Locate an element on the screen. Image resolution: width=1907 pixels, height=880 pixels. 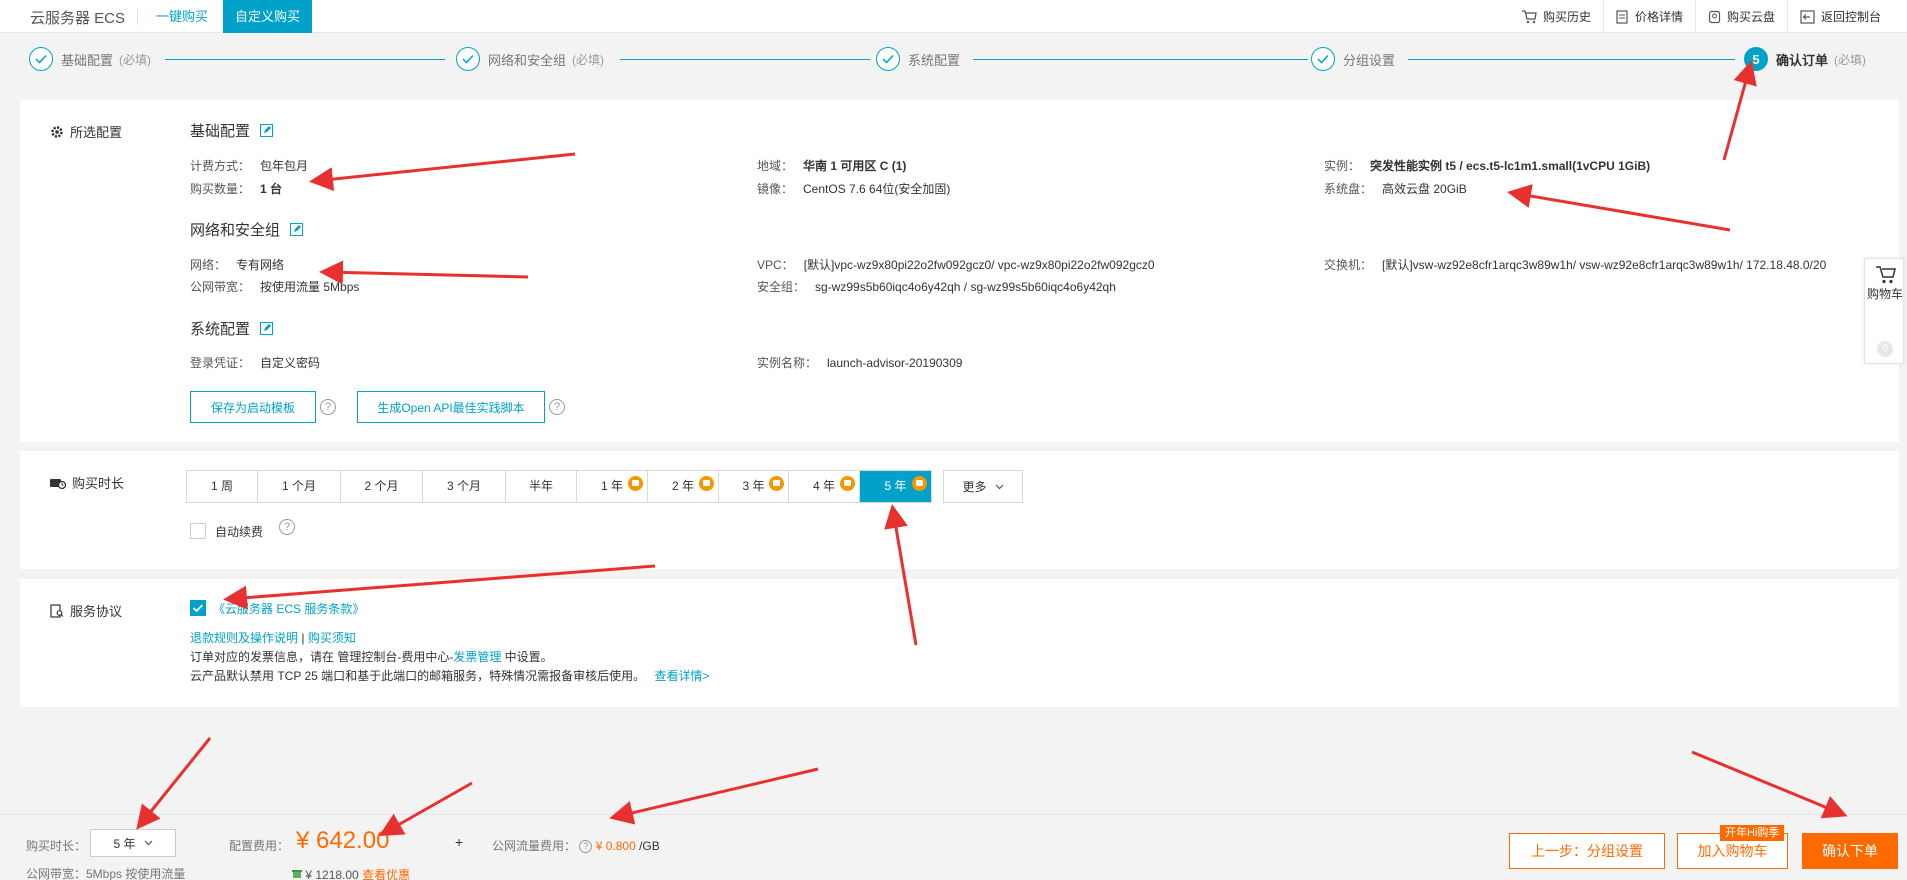
bottom-duration-dropdown: 5 年 is located at coordinates (133, 843).